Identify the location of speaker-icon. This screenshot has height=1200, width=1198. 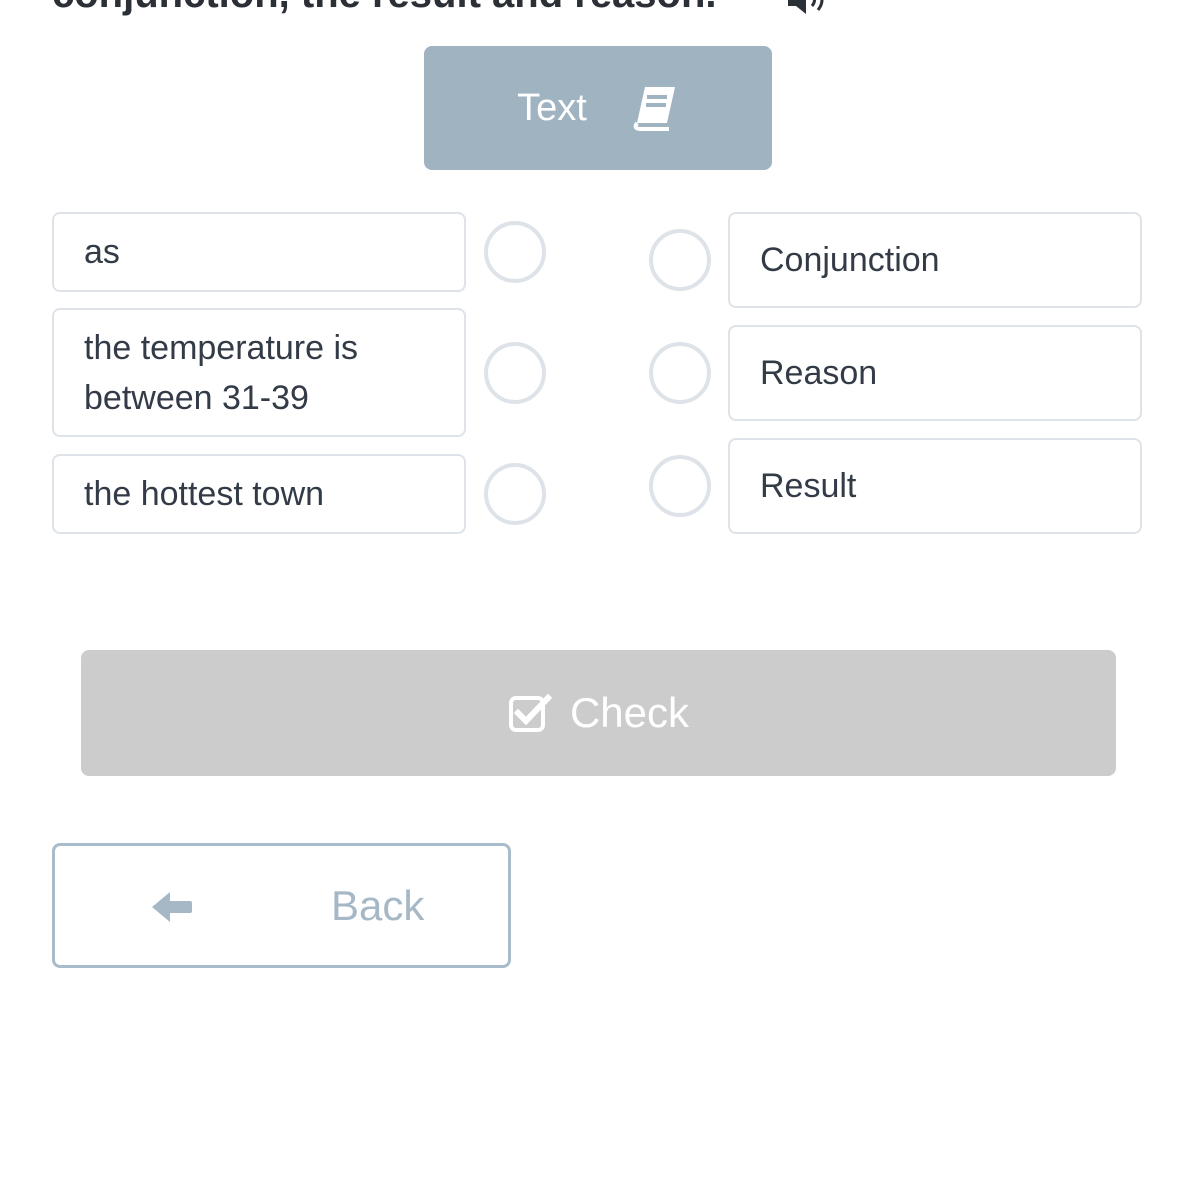
(808, 8).